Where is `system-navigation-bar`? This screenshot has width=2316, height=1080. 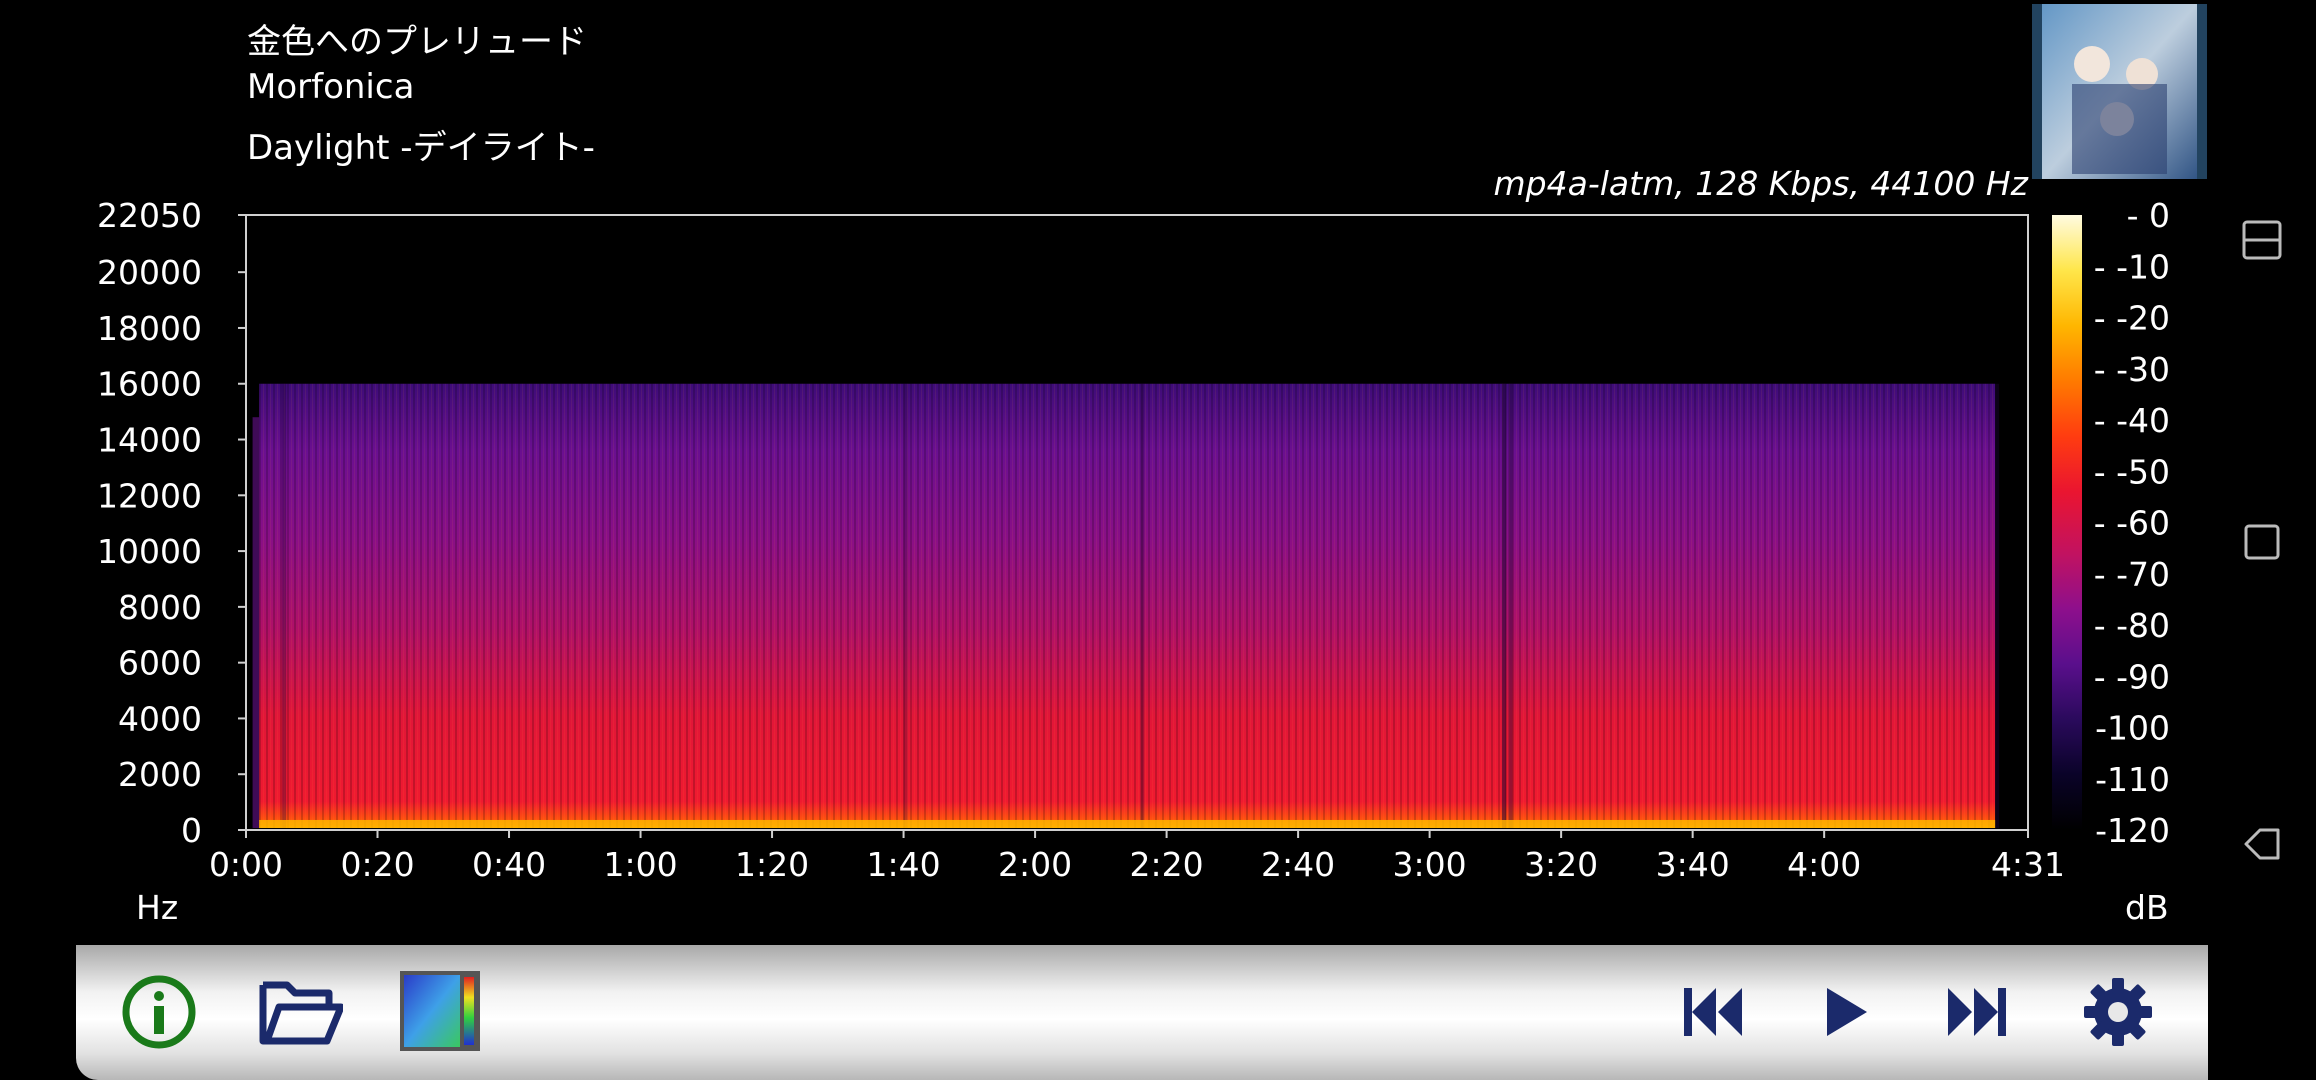
system-navigation-bar is located at coordinates (2262, 540).